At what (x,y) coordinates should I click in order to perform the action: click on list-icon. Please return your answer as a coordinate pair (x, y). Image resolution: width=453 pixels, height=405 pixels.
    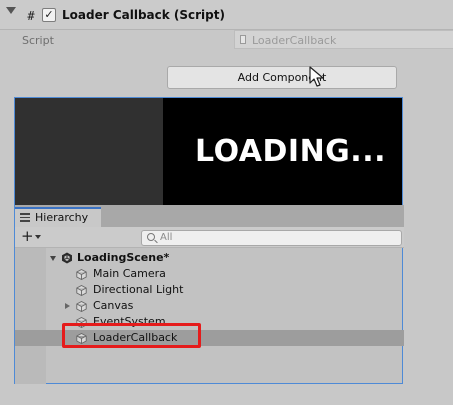
    Looking at the image, I should click on (25, 217).